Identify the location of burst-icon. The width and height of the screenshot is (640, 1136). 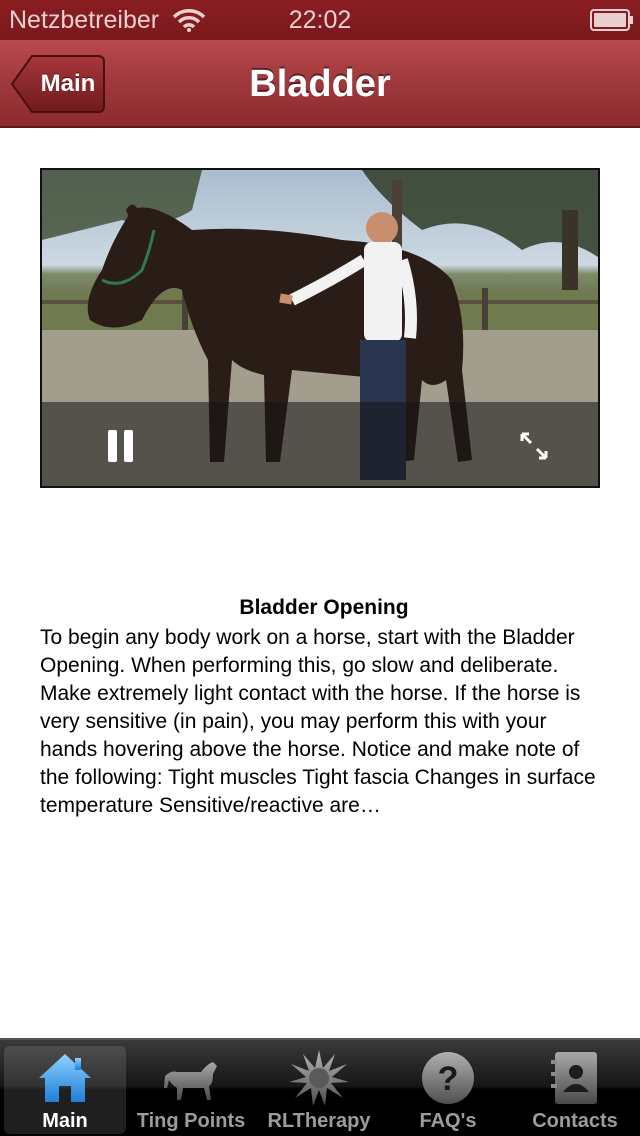
(319, 1078).